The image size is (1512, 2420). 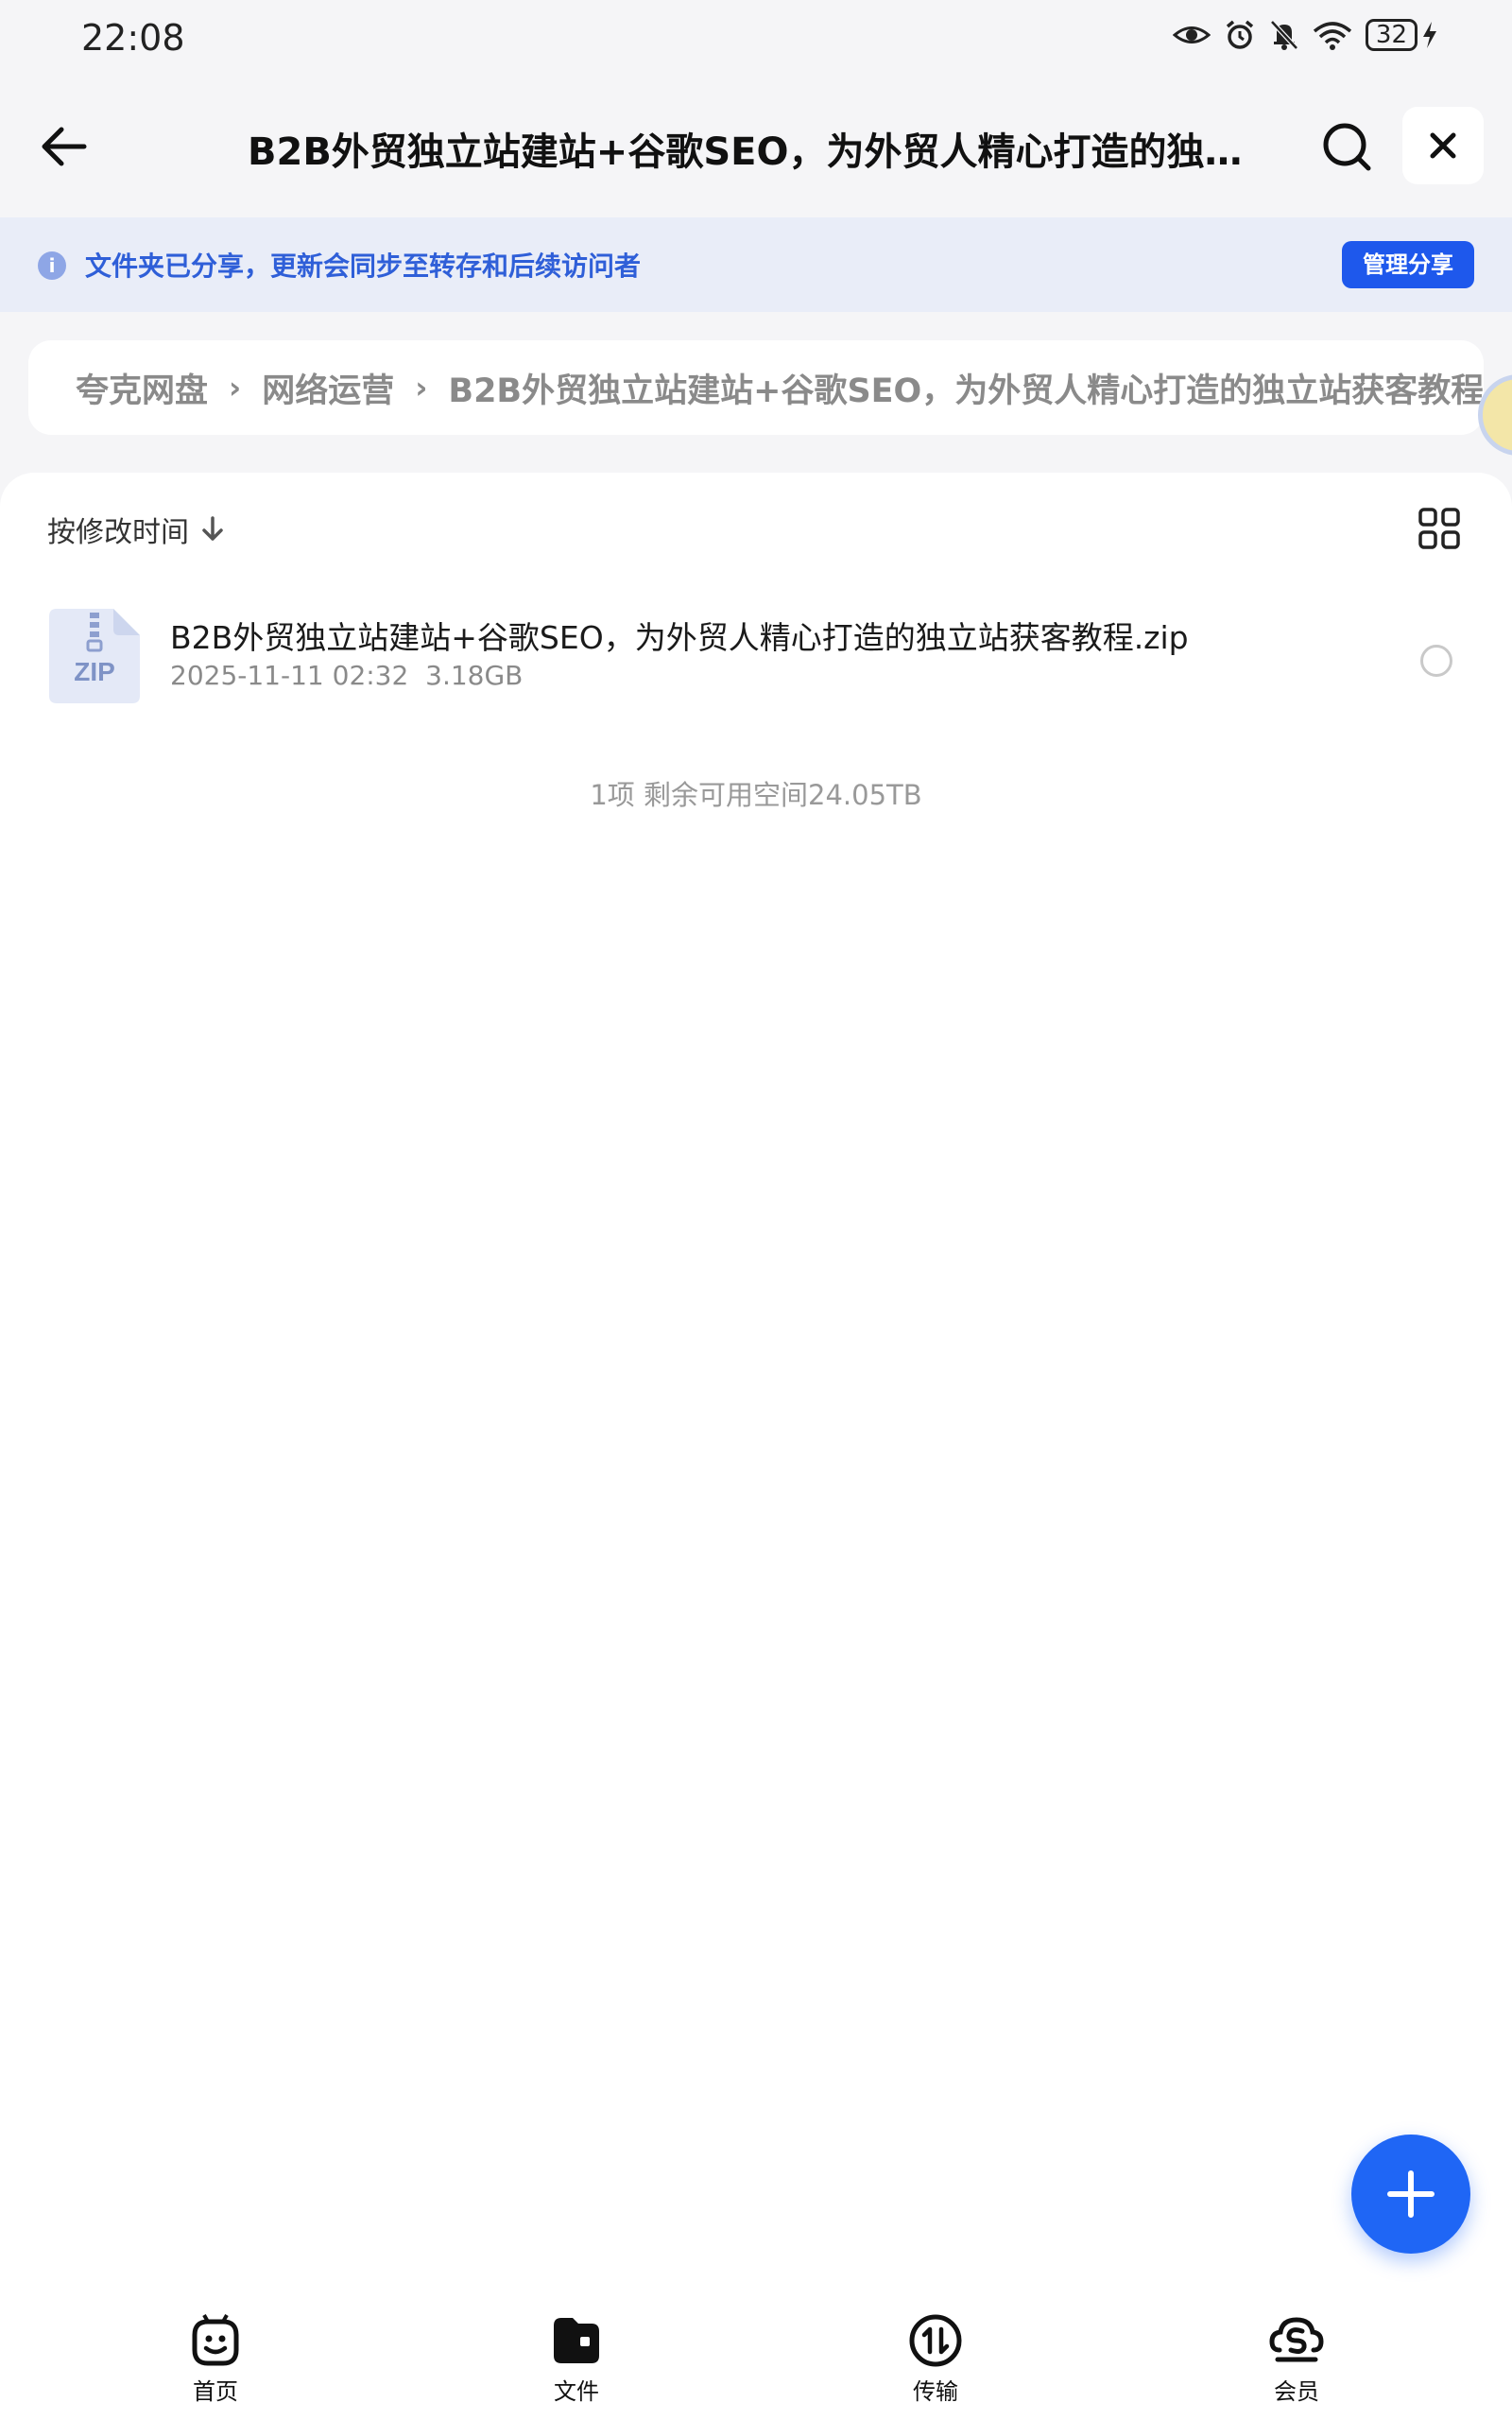 I want to click on breadcrumb-item-root: 夸克网盘, so click(x=142, y=388).